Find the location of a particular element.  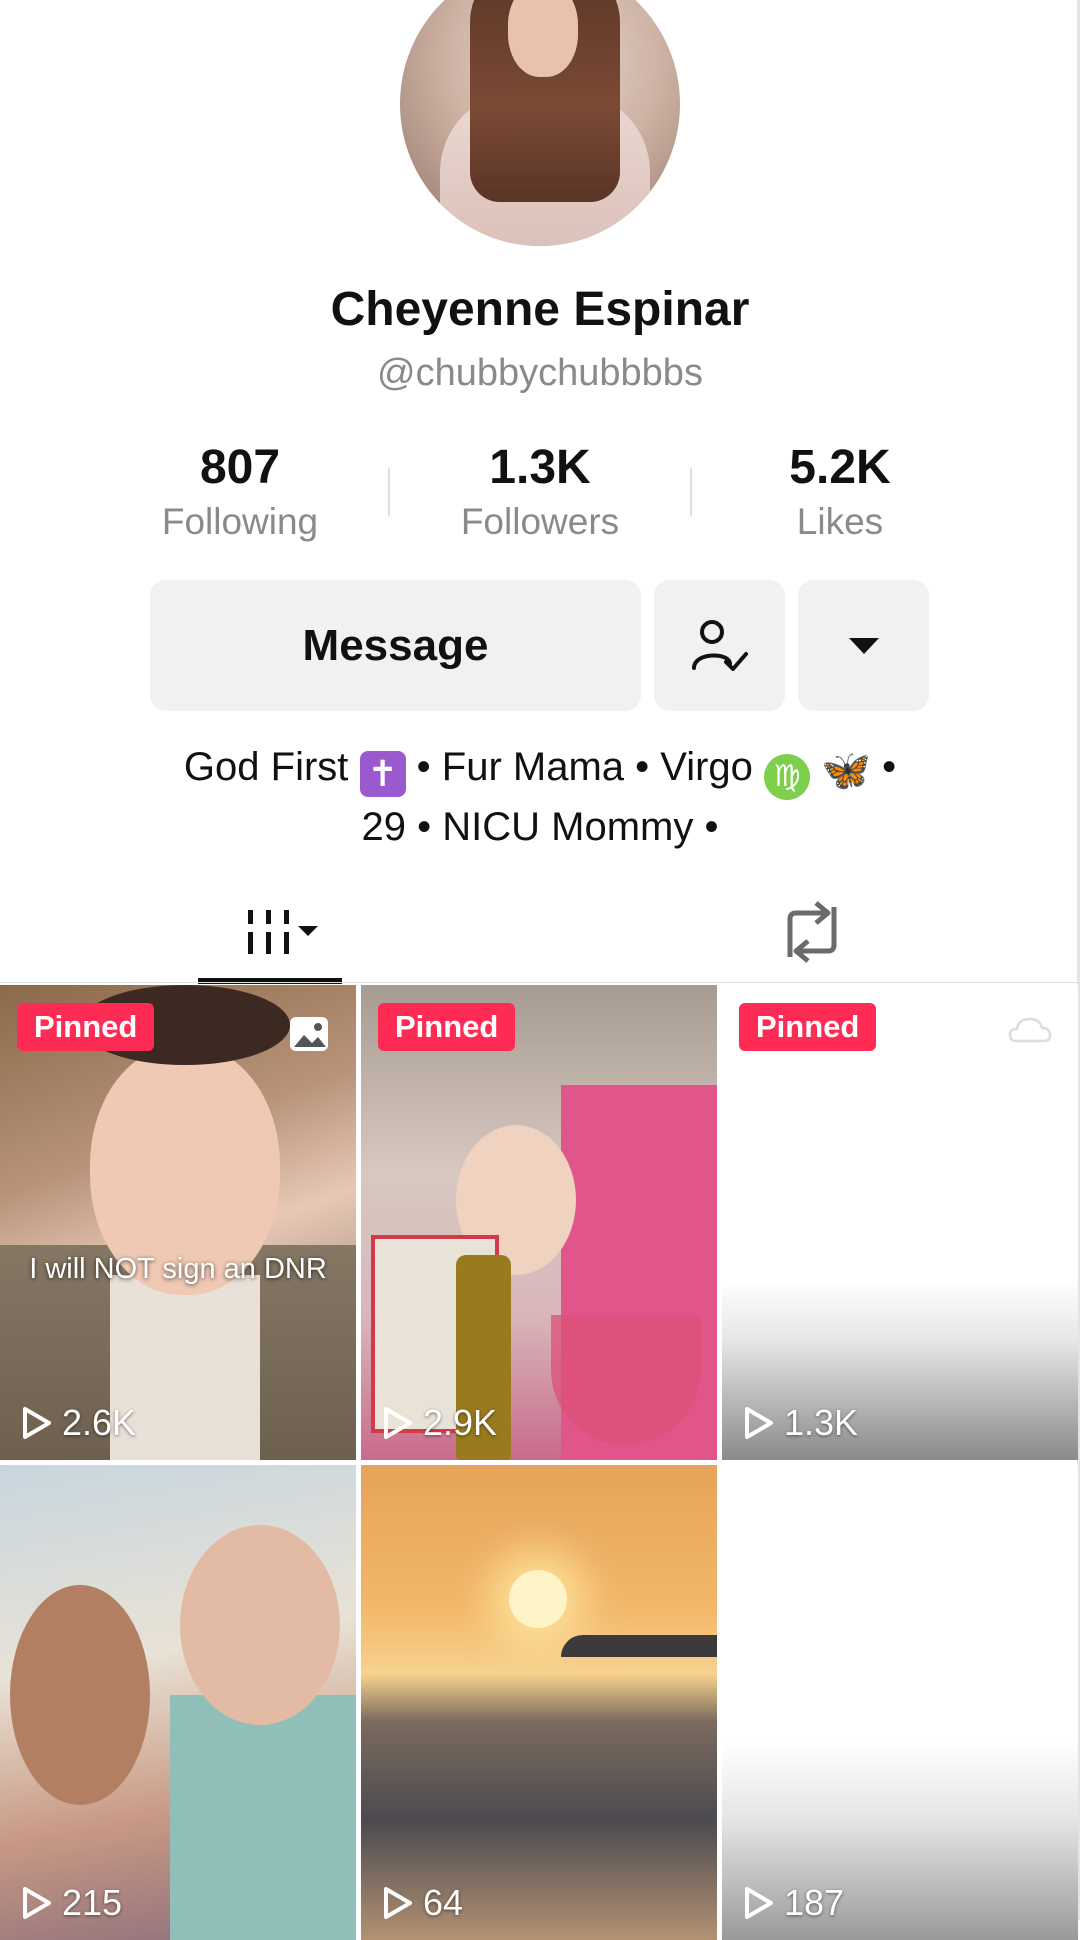

stat-likes-label: Likes is located at coordinates (840, 521).